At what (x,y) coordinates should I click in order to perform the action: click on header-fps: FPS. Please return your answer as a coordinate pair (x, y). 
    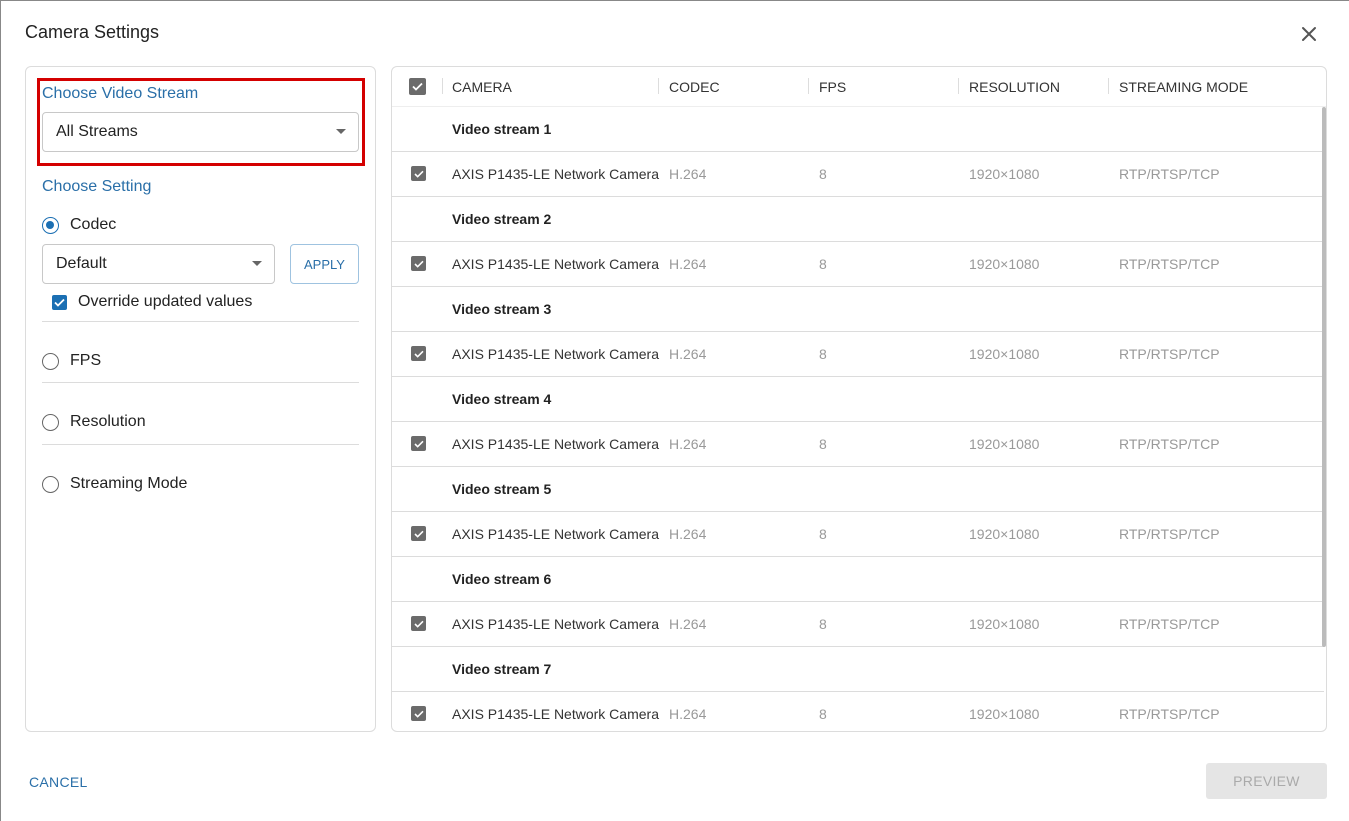
    Looking at the image, I should click on (832, 87).